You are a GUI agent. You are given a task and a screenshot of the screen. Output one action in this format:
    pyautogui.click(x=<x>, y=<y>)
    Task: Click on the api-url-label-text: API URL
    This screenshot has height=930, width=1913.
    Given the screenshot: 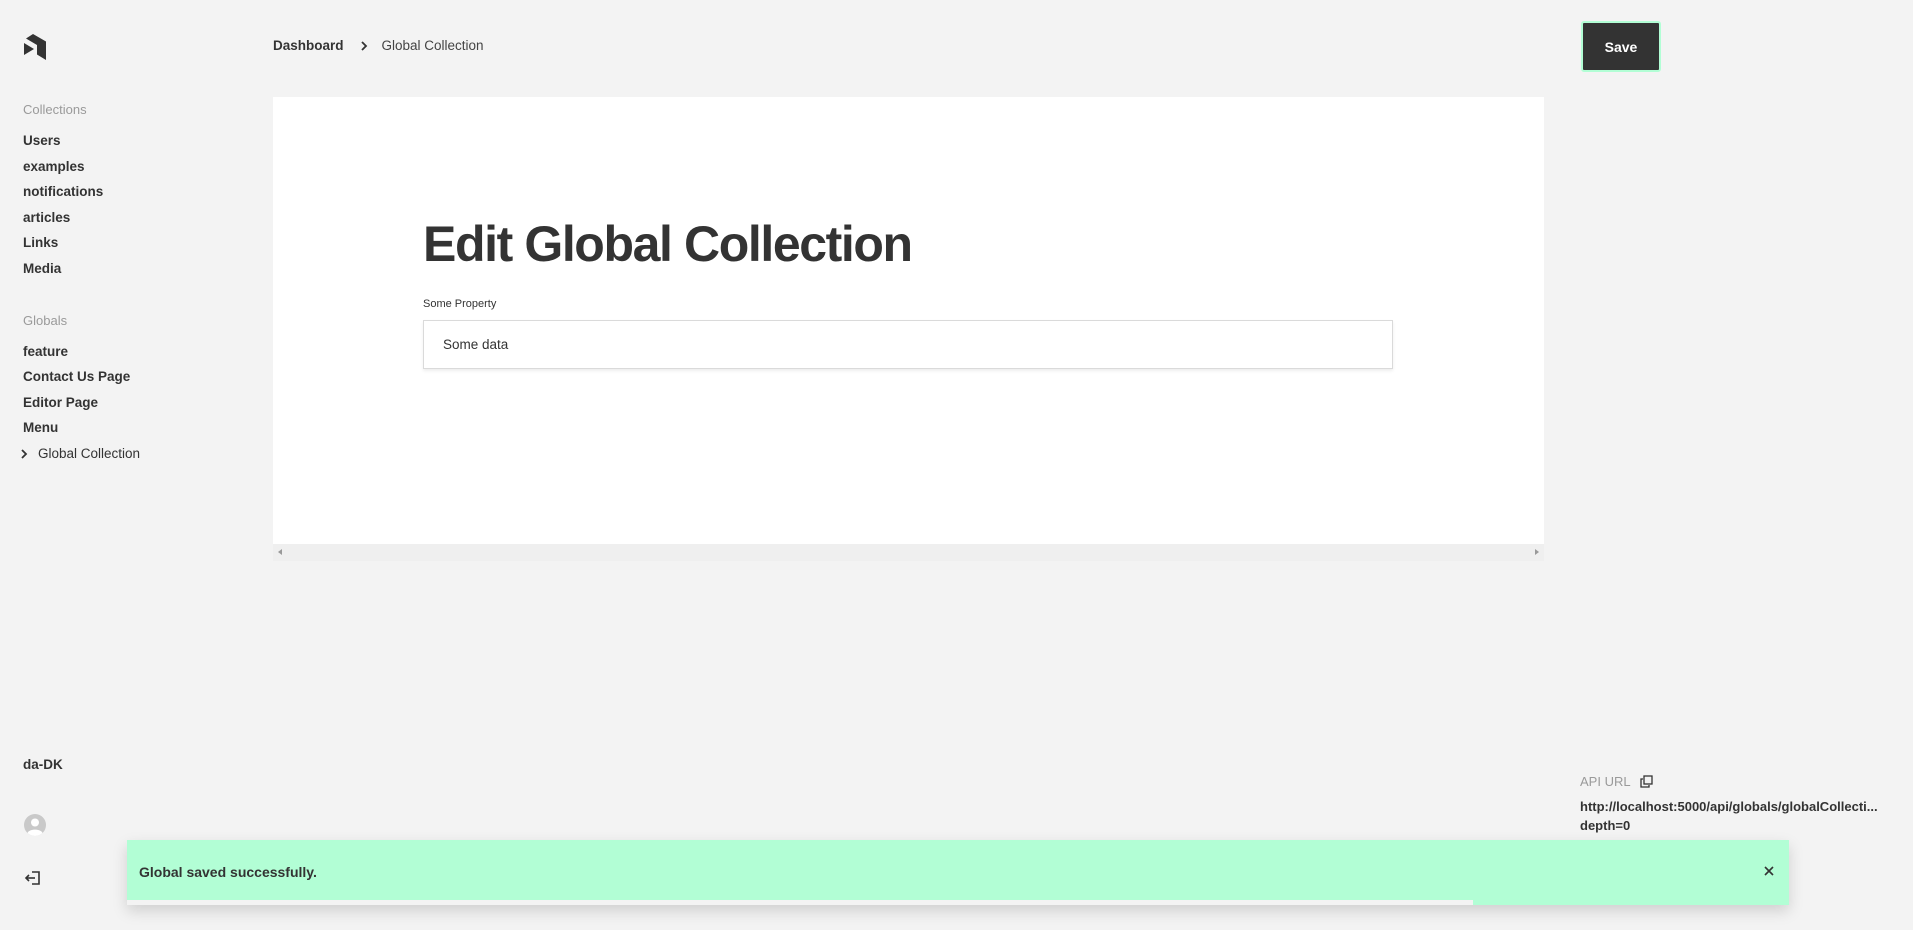 What is the action you would take?
    pyautogui.click(x=1605, y=781)
    